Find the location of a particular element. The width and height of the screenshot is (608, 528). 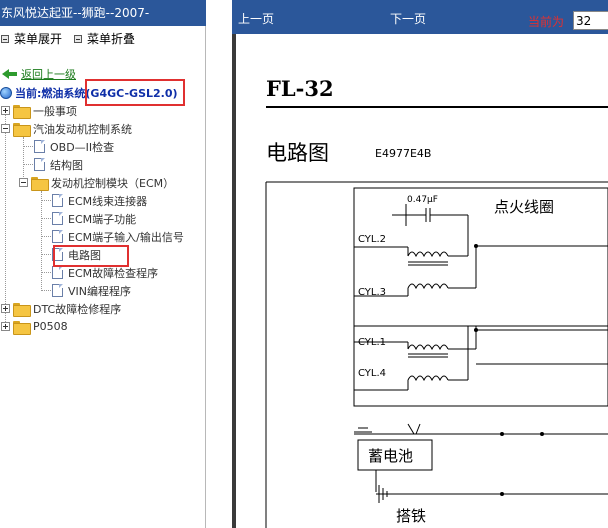

tree-item-label: 汽油发动机控制系统 is located at coordinates (82, 129).